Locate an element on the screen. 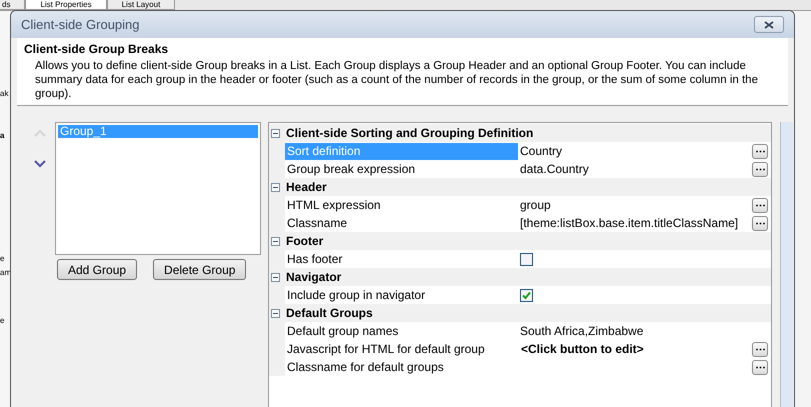  property-value: Country is located at coordinates (541, 151).